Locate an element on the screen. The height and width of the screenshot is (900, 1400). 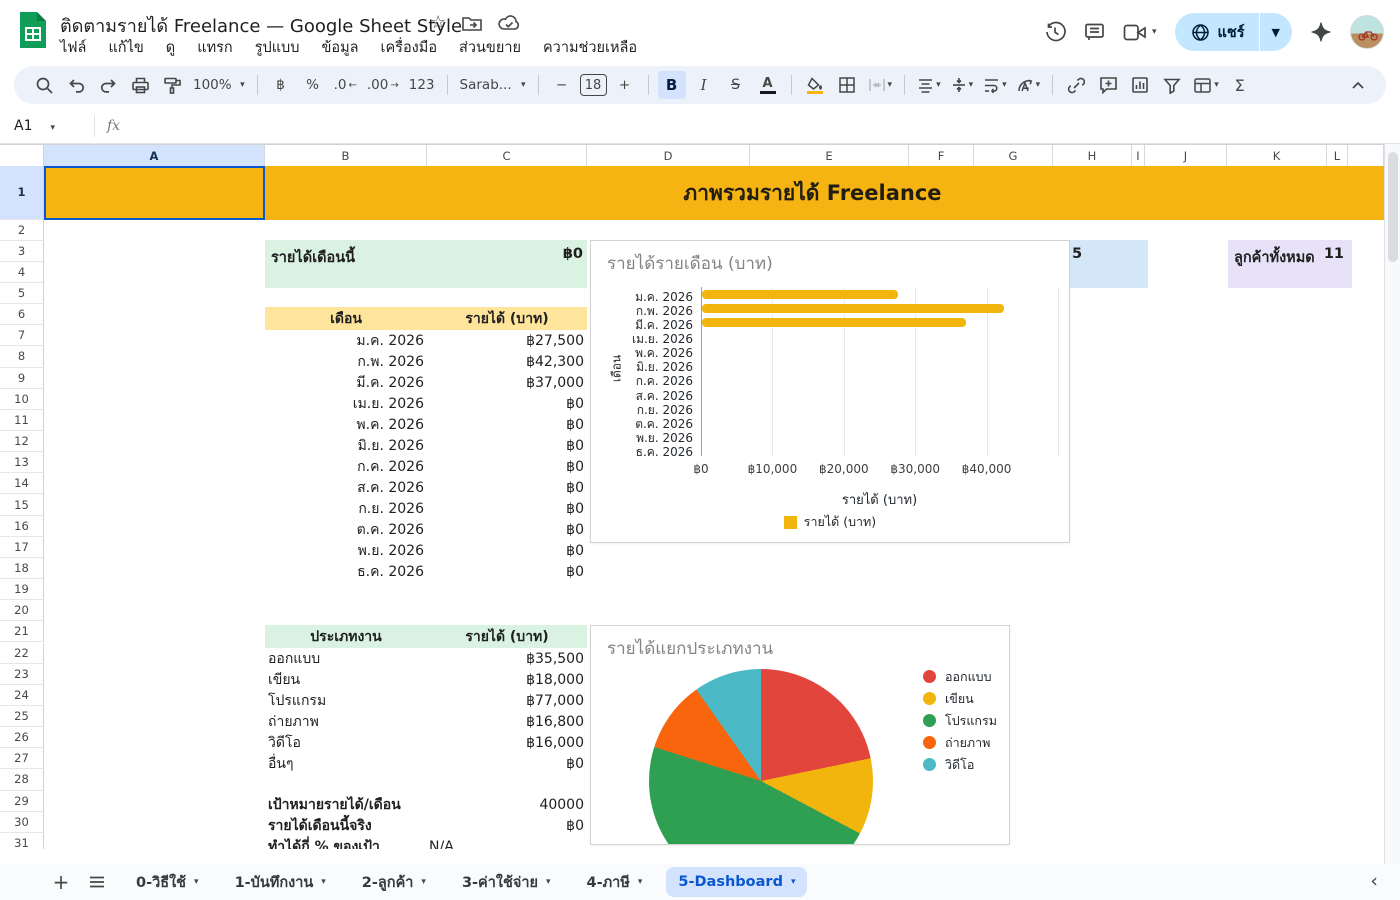
insert-chart-icon is located at coordinates (1140, 85).